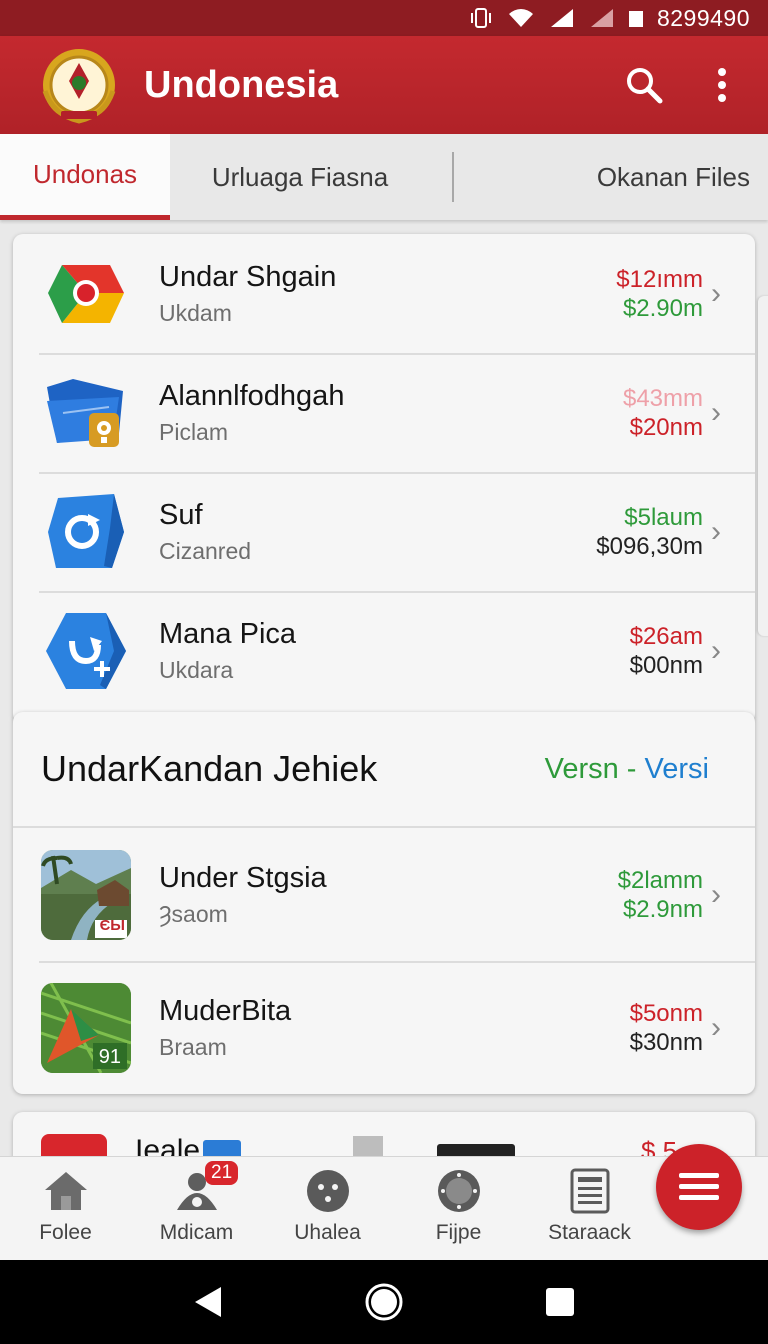 The width and height of the screenshot is (768, 1344). I want to click on item-title: MuderBita, so click(225, 1010).